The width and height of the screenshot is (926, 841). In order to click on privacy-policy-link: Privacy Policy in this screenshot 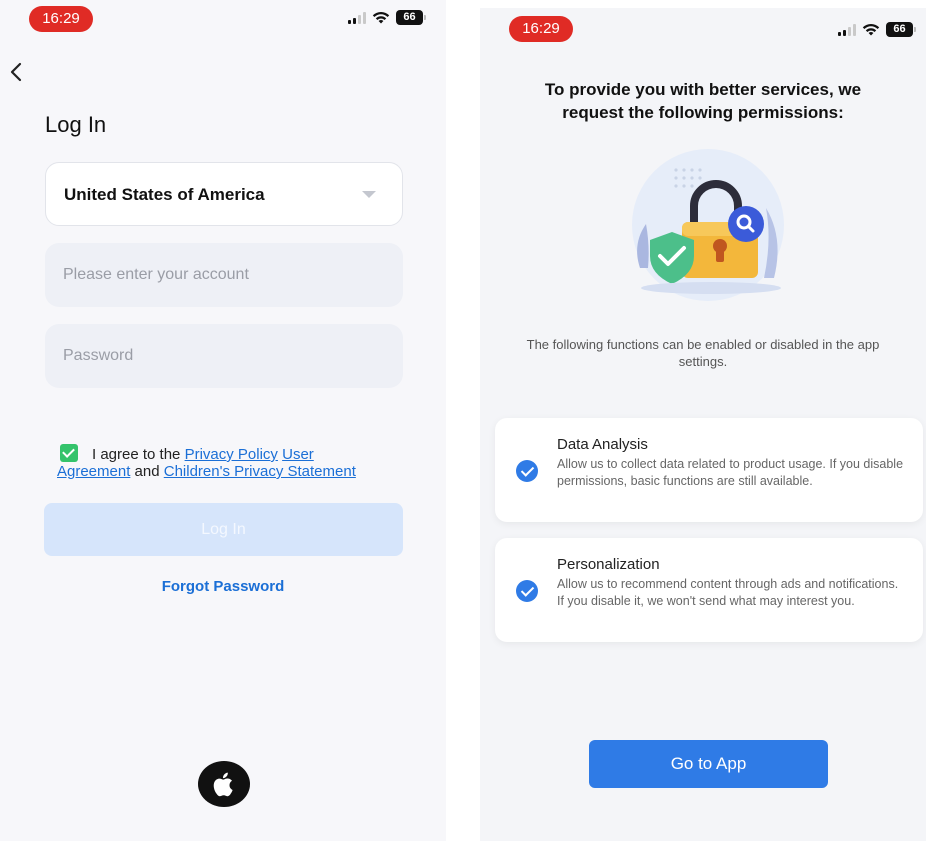, I will do `click(231, 454)`.